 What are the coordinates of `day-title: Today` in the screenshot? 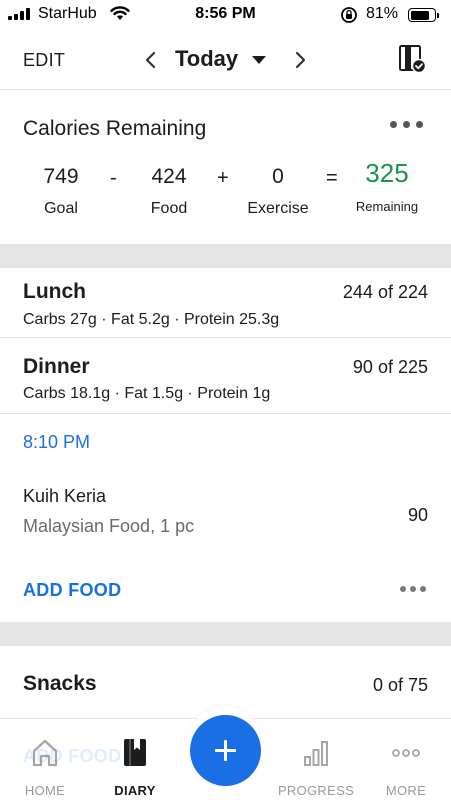 It's located at (206, 59).